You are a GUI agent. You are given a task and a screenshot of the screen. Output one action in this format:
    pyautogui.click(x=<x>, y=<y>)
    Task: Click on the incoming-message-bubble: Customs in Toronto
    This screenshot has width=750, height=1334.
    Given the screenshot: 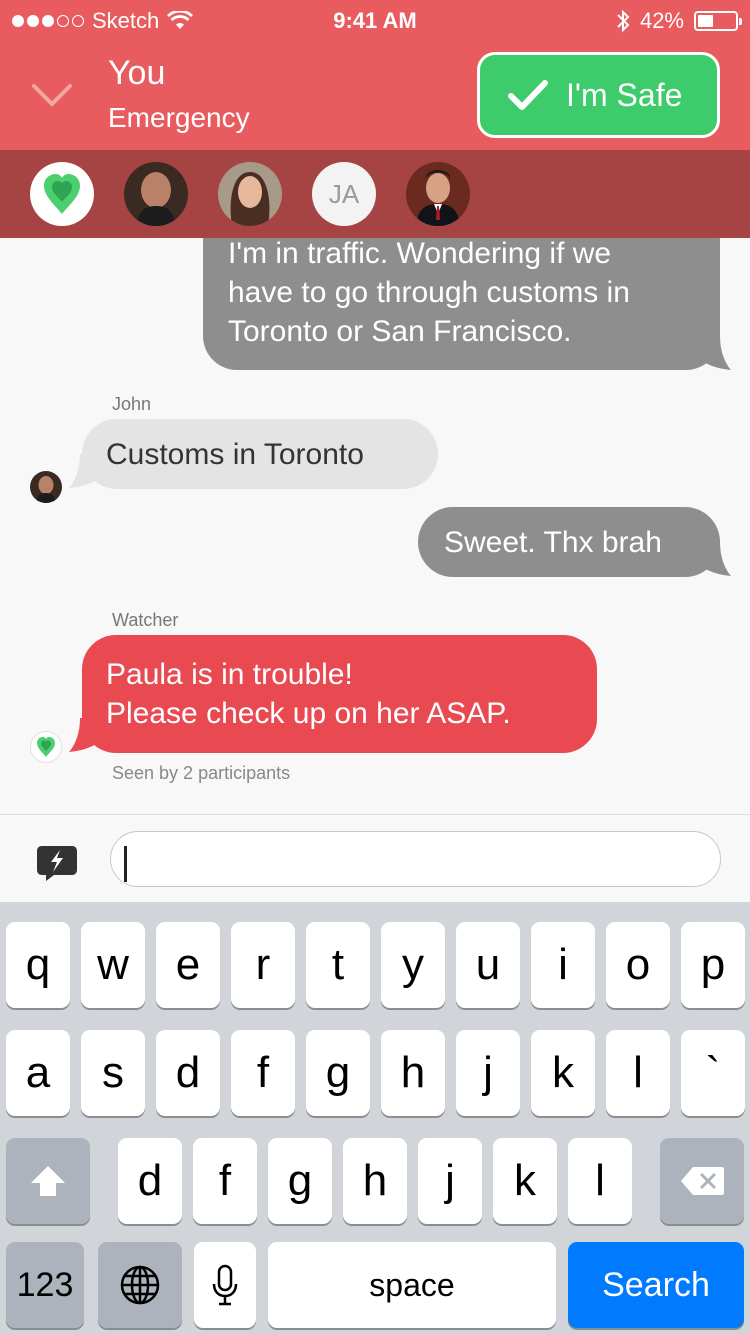 What is the action you would take?
    pyautogui.click(x=260, y=454)
    